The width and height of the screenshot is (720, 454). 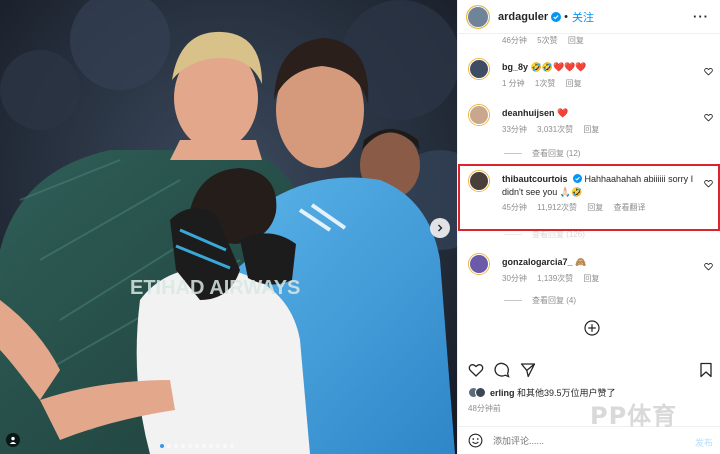 What do you see at coordinates (576, 40) in the screenshot?
I see `partial-comment-reply: 回复` at bounding box center [576, 40].